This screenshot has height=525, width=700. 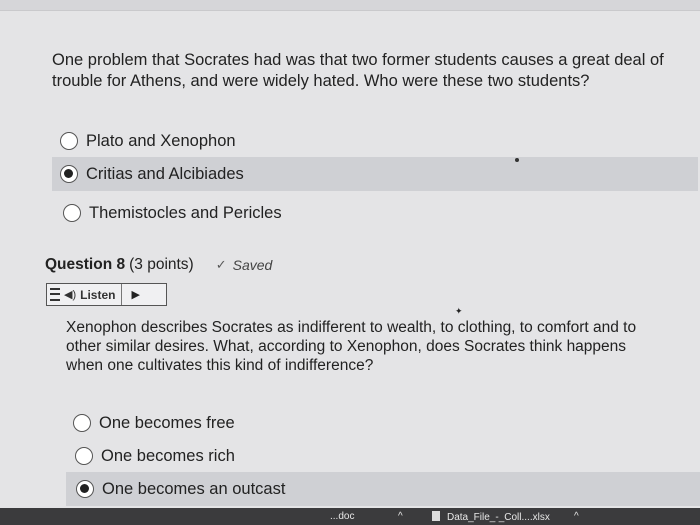 I want to click on file-icon, so click(x=436, y=516).